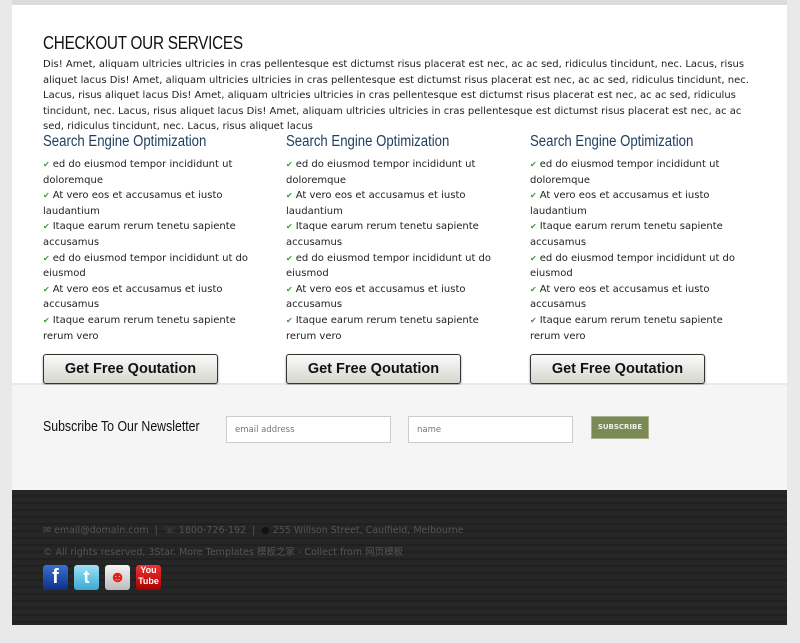 The width and height of the screenshot is (800, 643). I want to click on twitter-icon: t, so click(86, 577).